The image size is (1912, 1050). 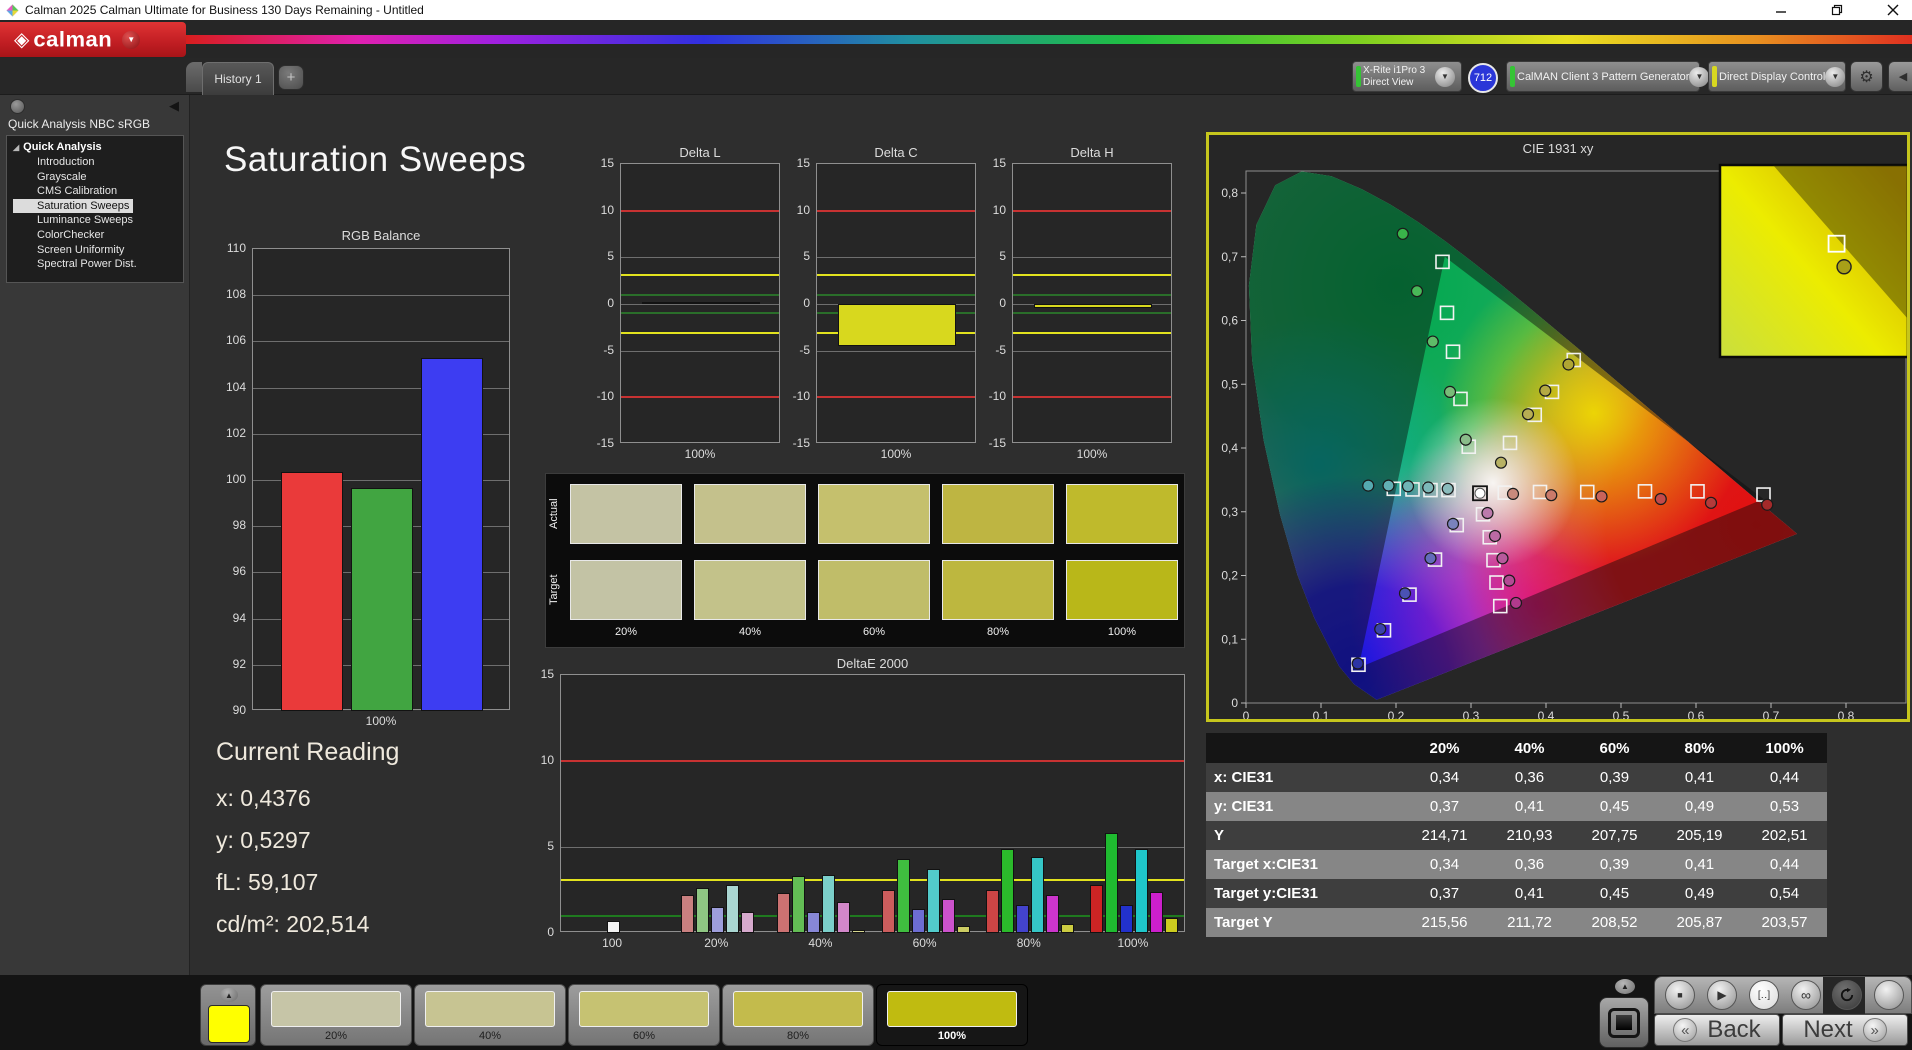 What do you see at coordinates (1092, 152) in the screenshot?
I see `chart-dh-title: Delta H` at bounding box center [1092, 152].